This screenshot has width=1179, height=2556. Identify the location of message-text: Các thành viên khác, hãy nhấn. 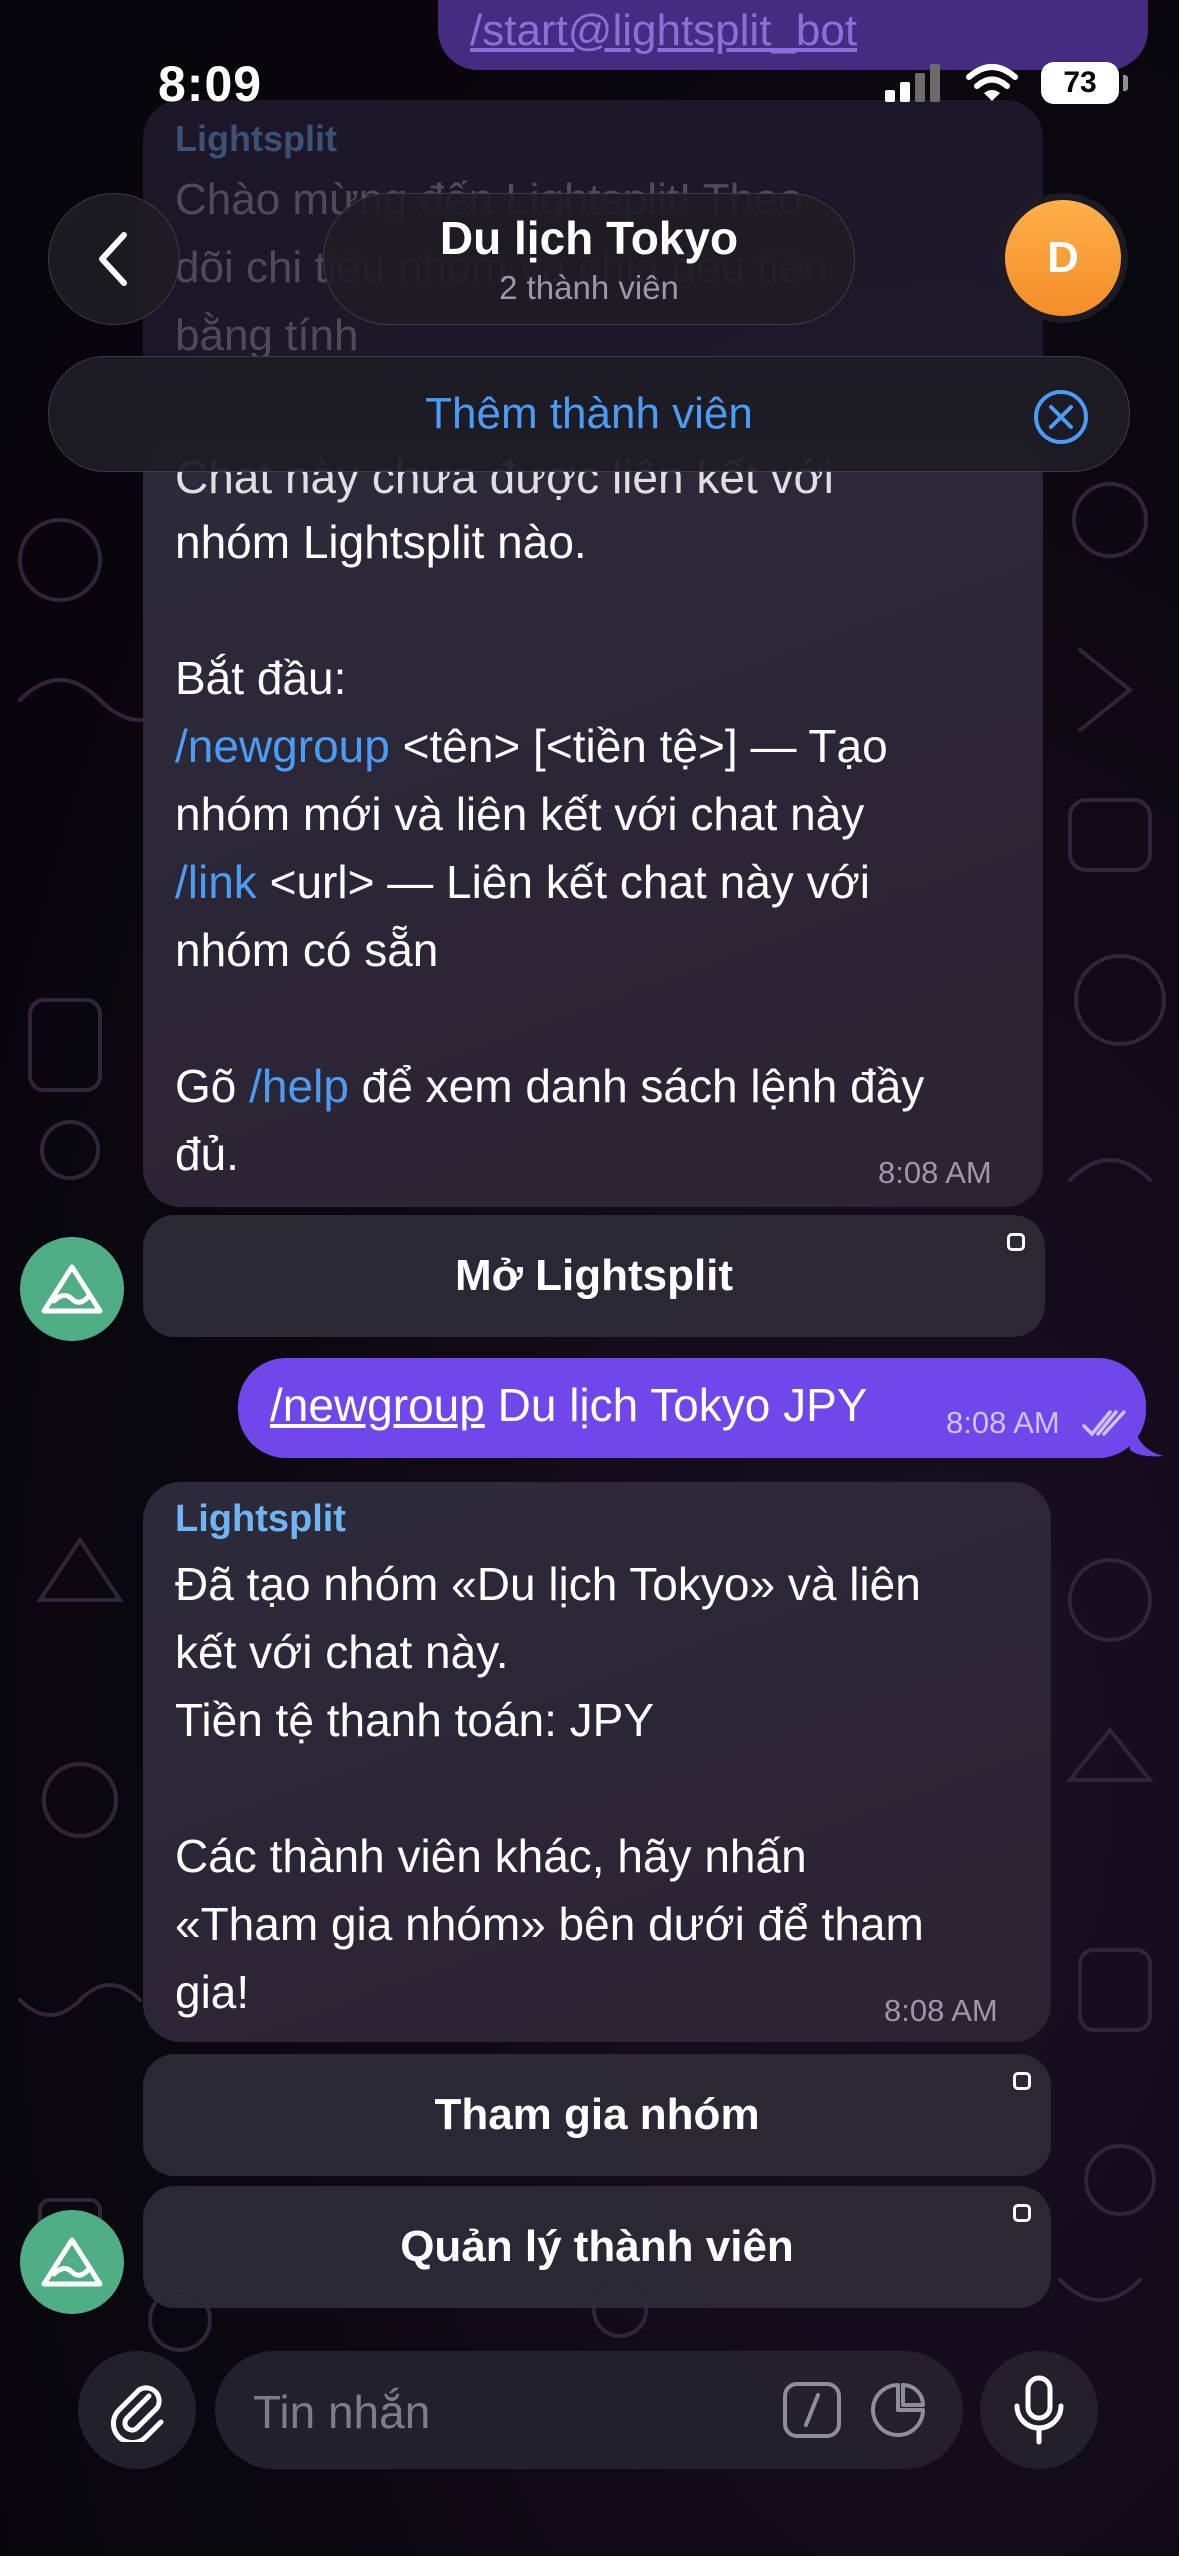
(491, 1856).